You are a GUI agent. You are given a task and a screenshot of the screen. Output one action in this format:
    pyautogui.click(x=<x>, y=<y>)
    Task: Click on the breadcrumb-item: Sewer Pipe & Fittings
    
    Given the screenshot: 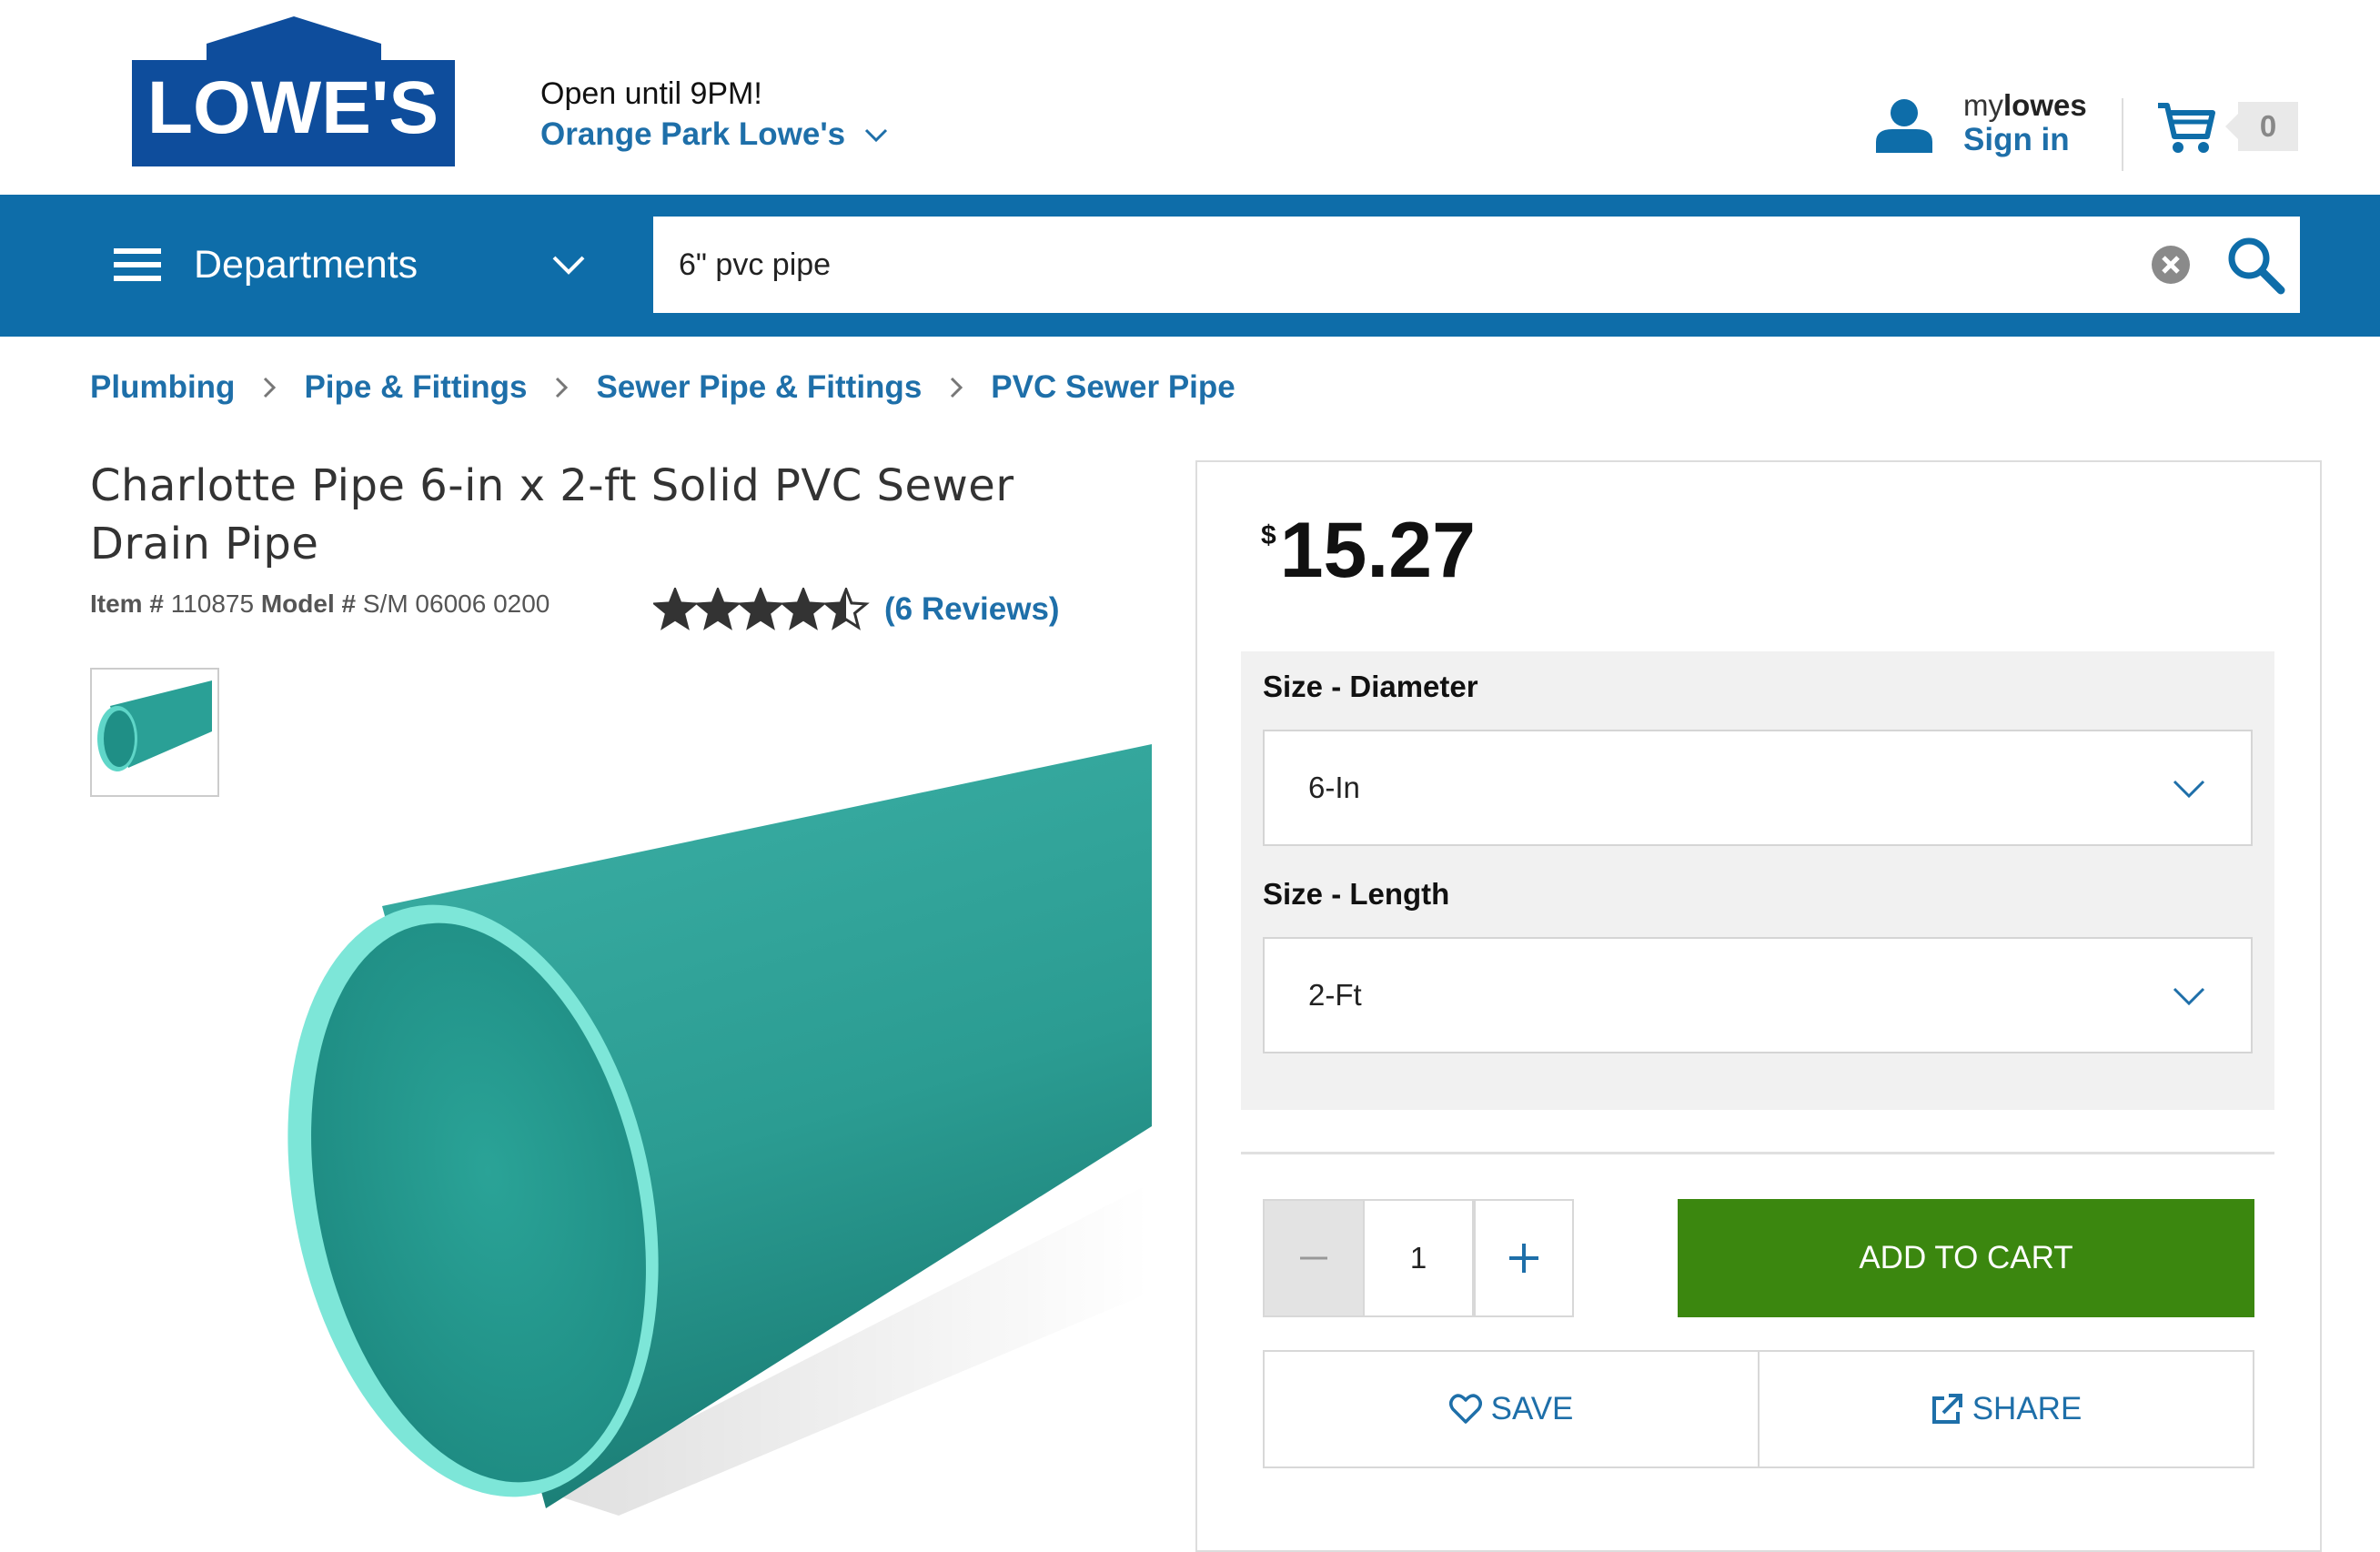 What is the action you would take?
    pyautogui.click(x=759, y=388)
    